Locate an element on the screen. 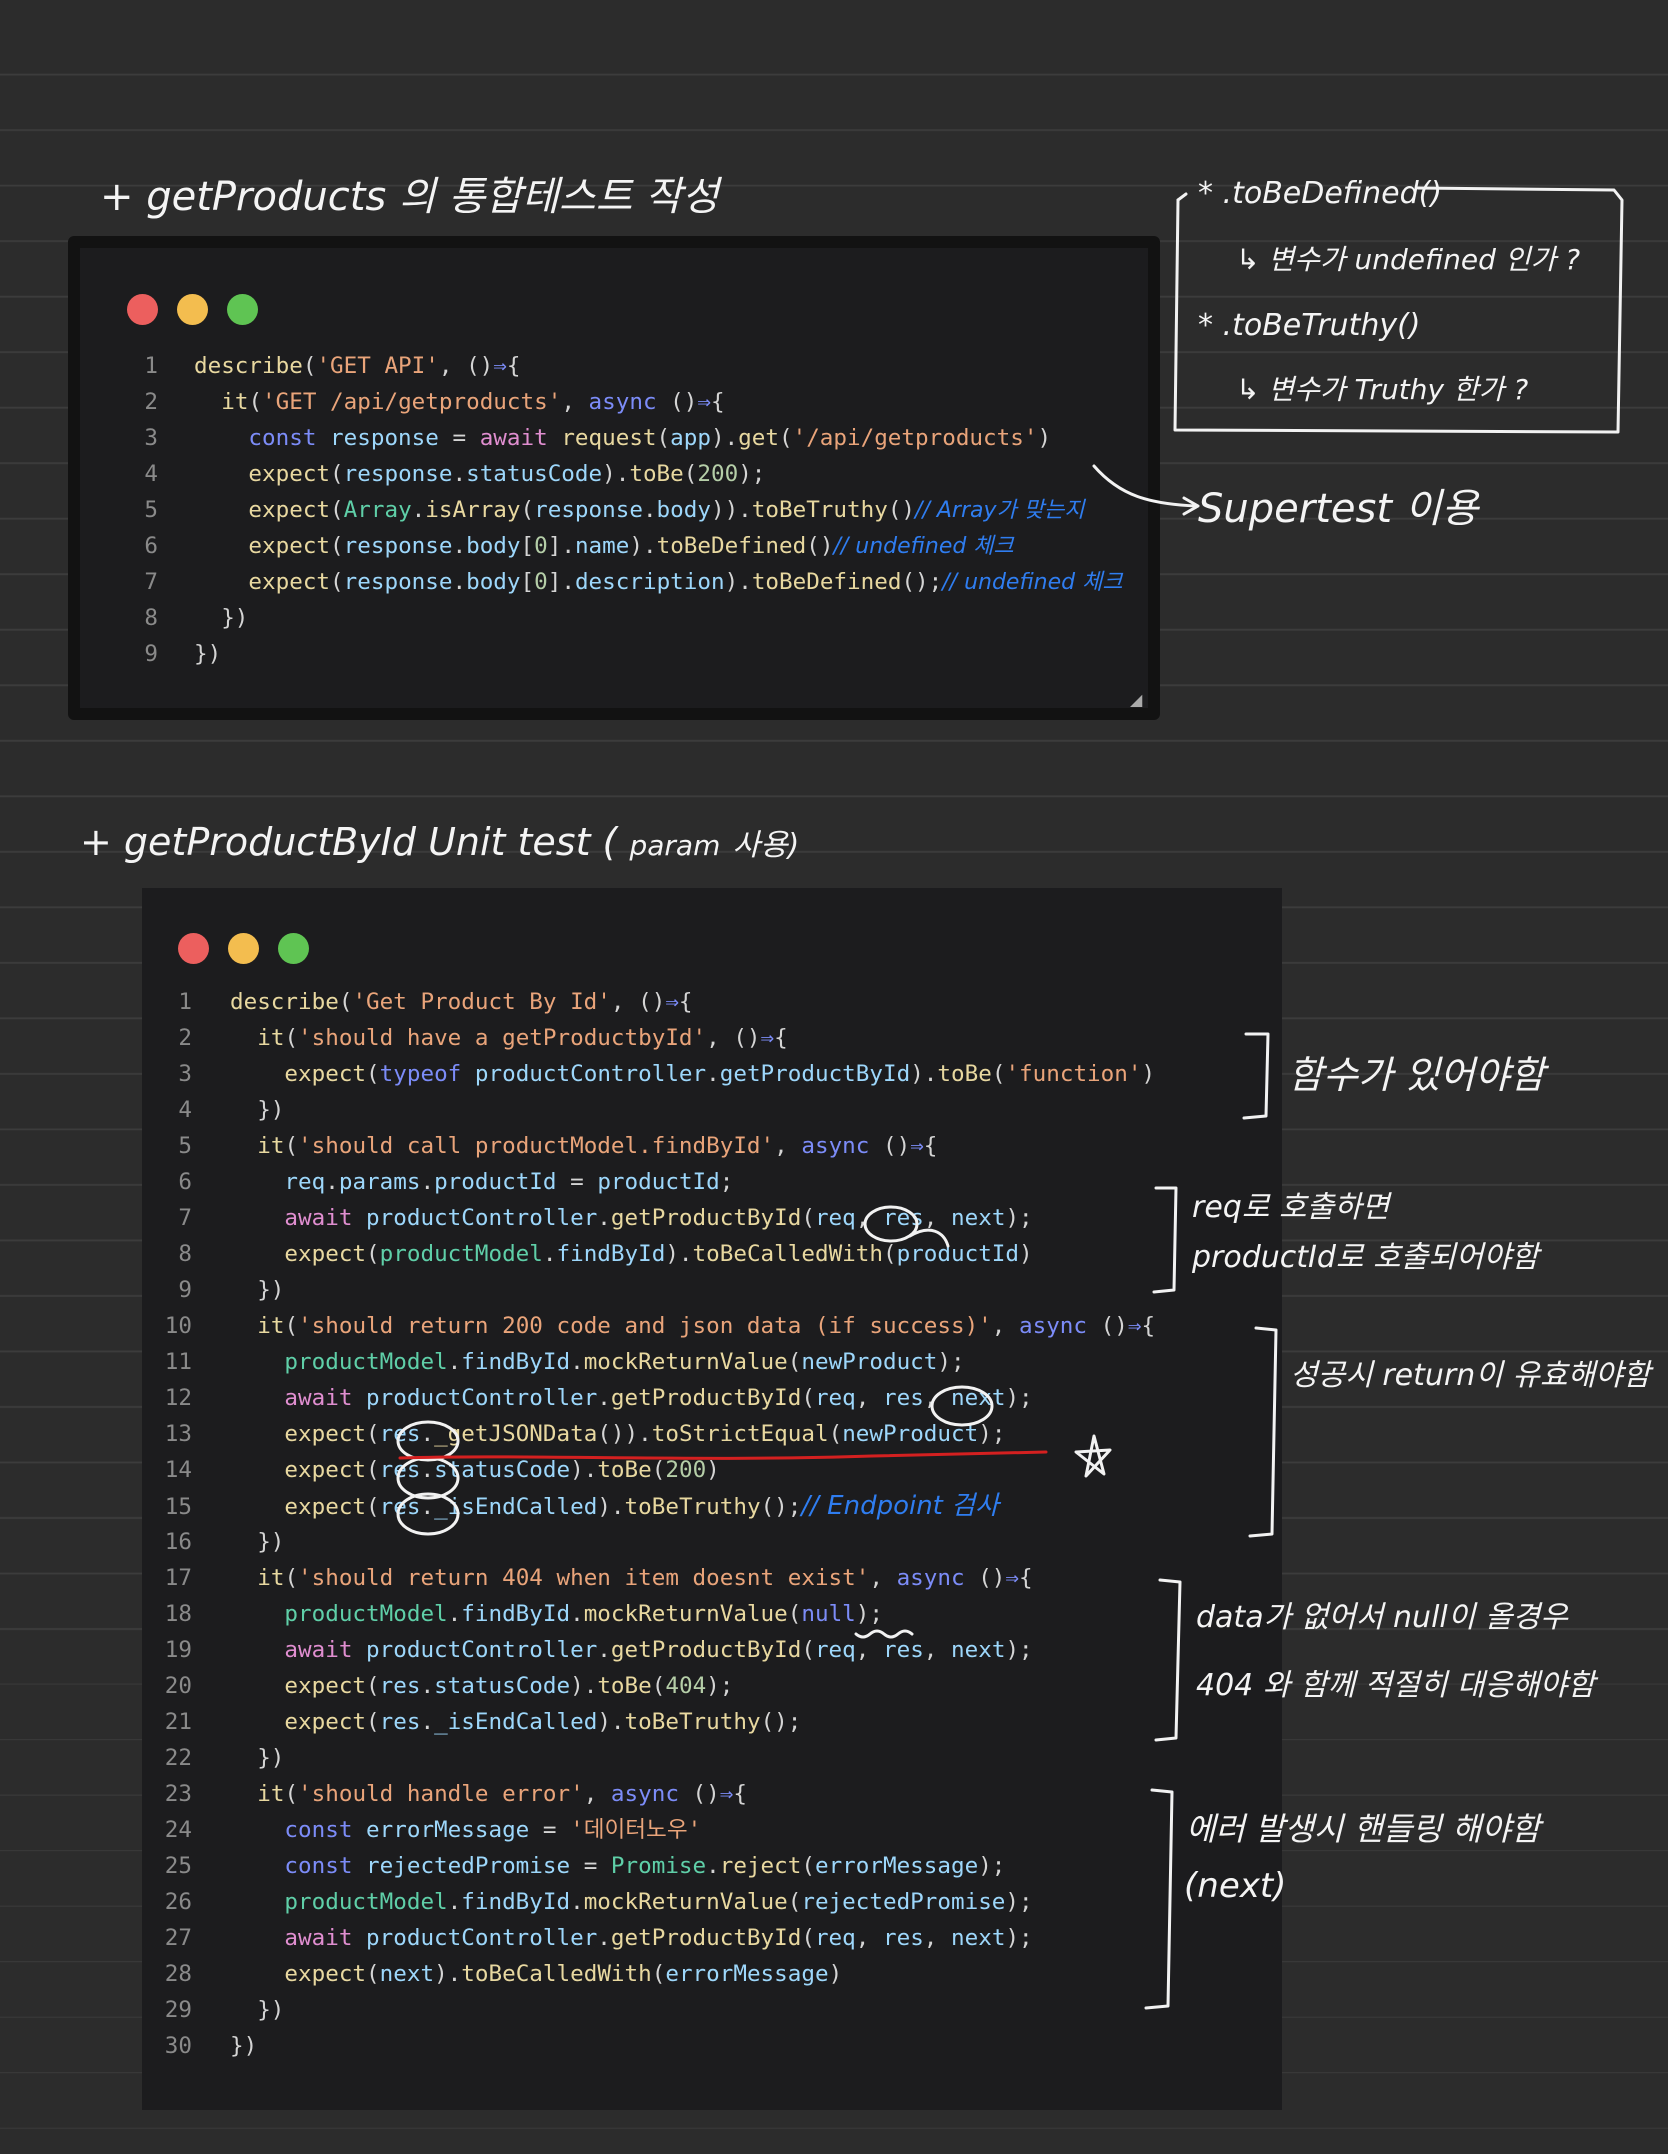 The height and width of the screenshot is (2154, 1668). code-line: 9 }) is located at coordinates (231, 1290).